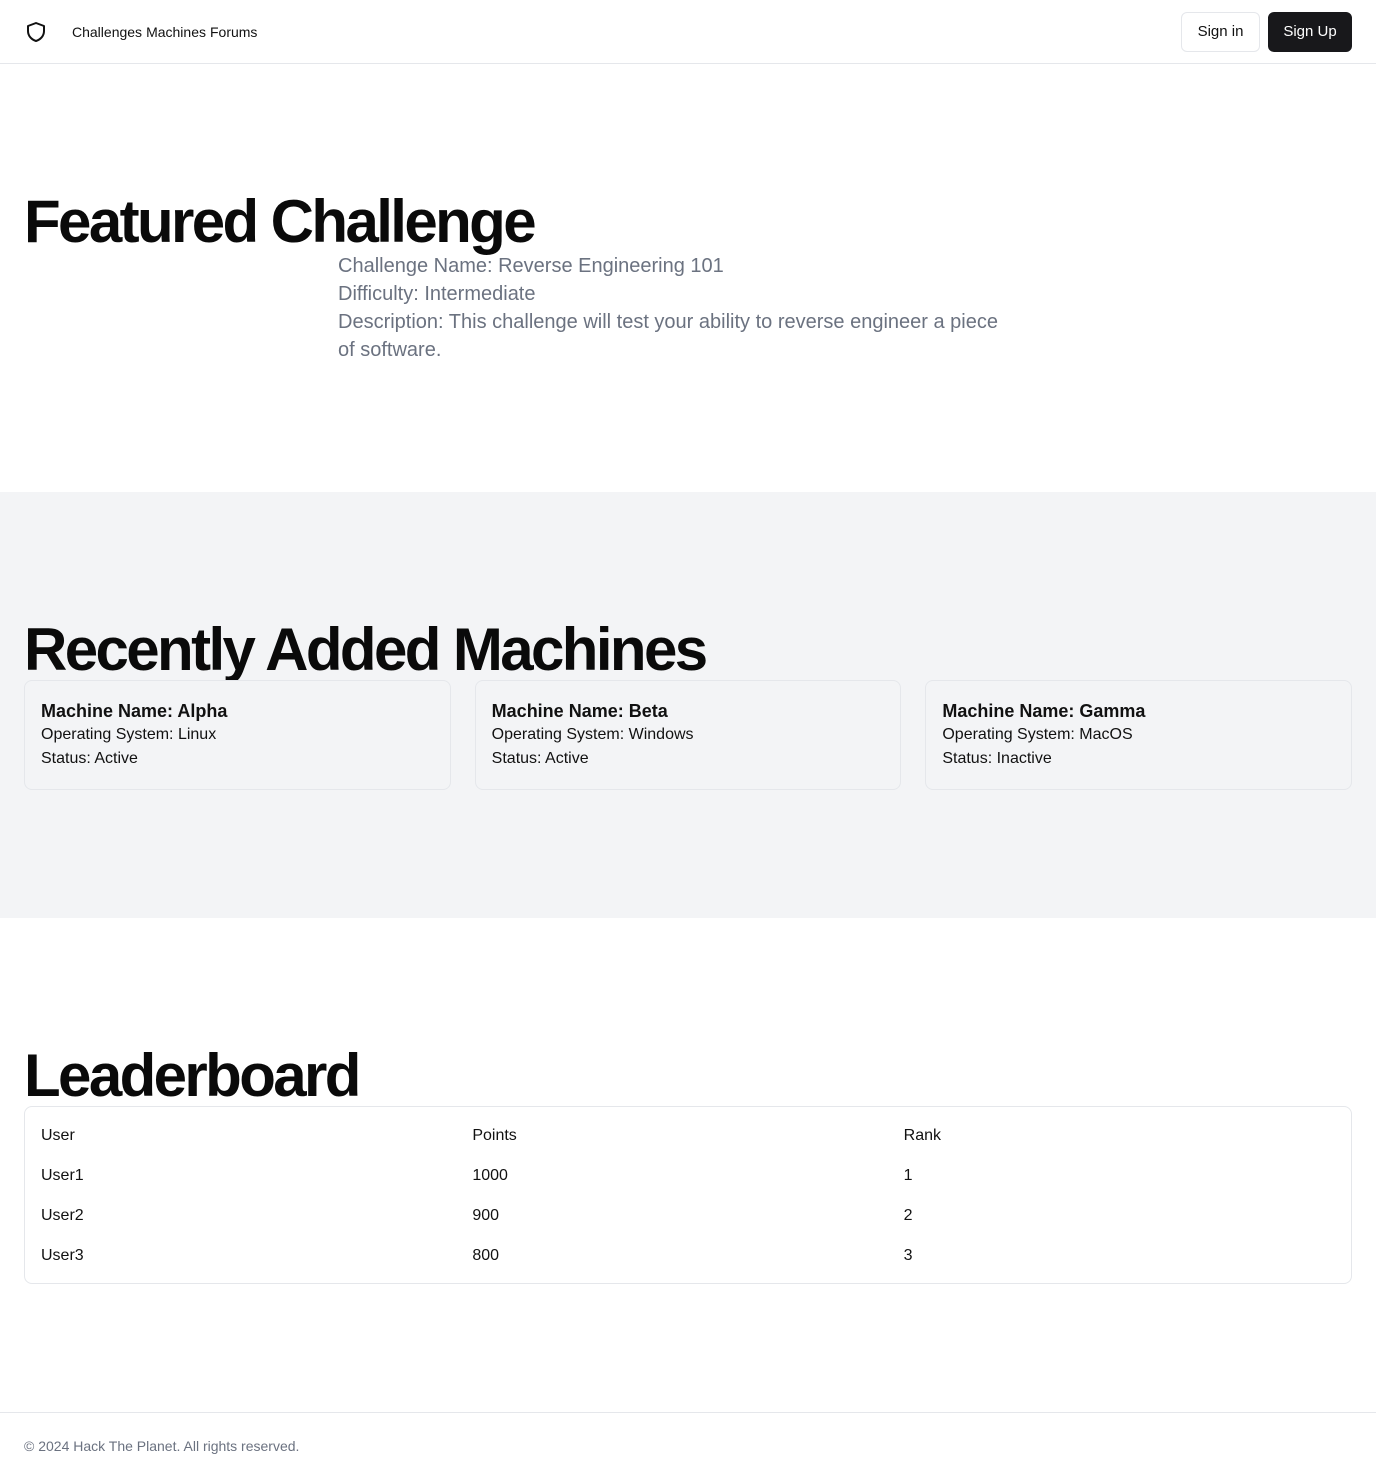 This screenshot has width=1376, height=1476. I want to click on cell-user: User2, so click(62, 1215).